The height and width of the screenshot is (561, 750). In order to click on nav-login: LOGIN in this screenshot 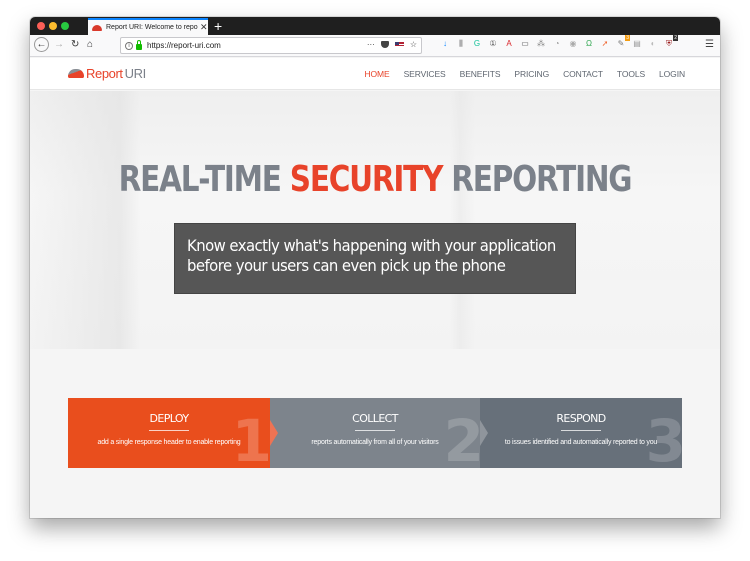, I will do `click(672, 74)`.